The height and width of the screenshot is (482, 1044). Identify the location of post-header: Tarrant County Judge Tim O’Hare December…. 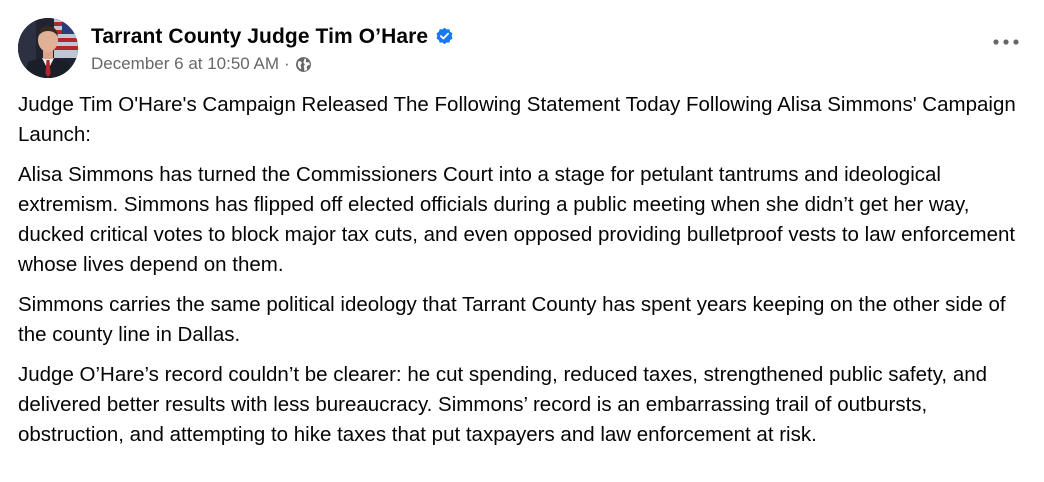
(236, 48).